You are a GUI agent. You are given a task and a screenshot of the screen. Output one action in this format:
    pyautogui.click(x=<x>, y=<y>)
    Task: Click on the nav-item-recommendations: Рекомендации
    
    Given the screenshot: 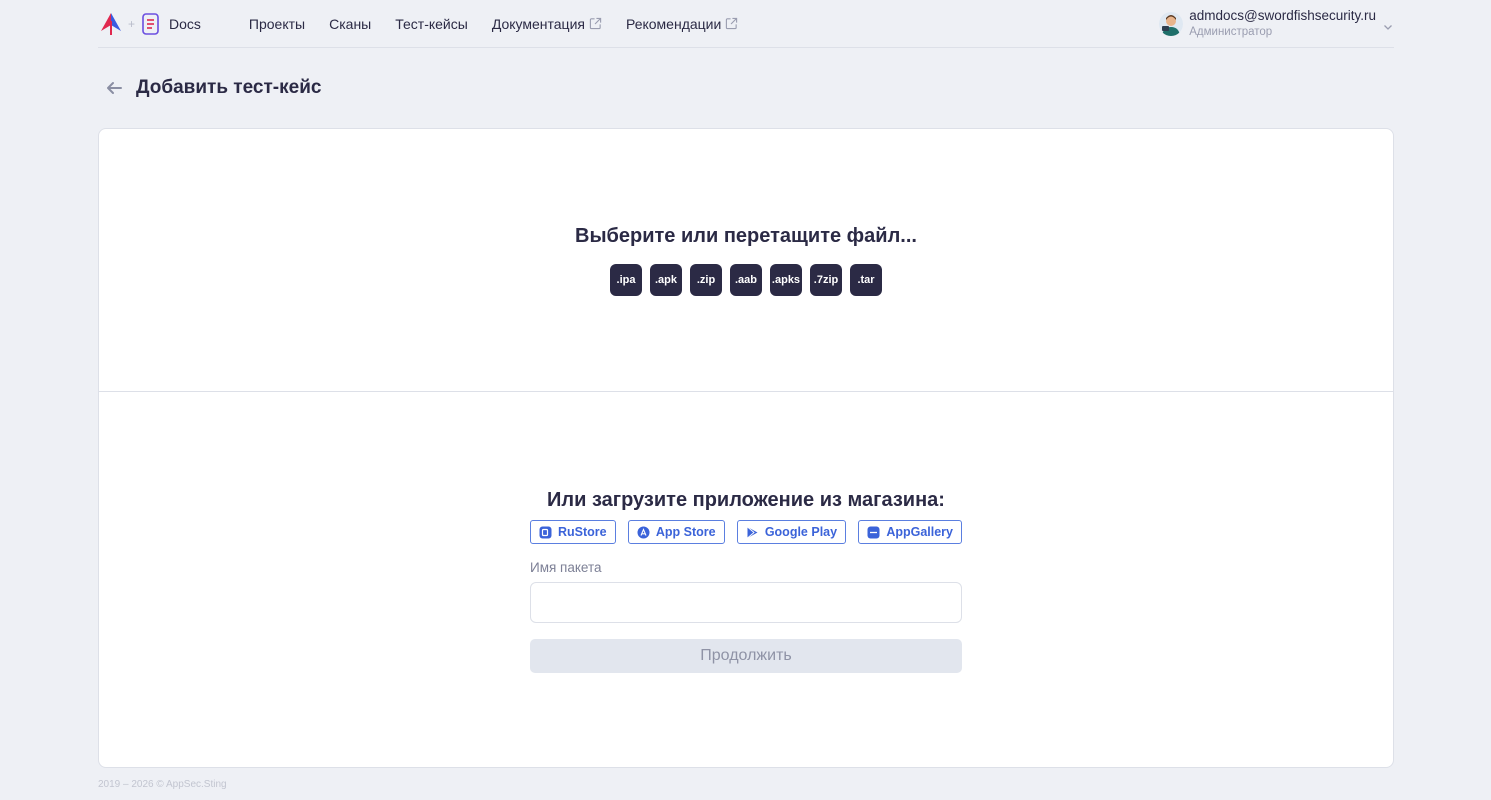 What is the action you would take?
    pyautogui.click(x=682, y=24)
    